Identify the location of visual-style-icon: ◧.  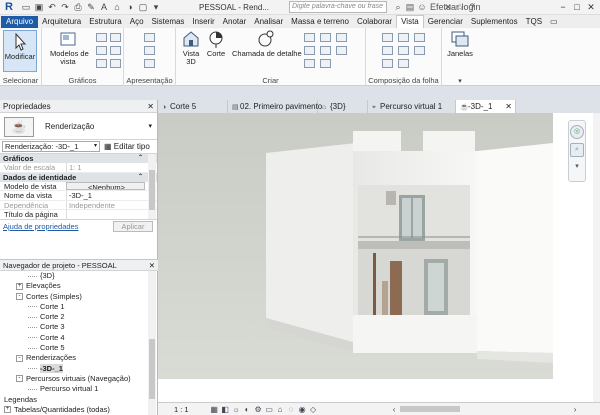
(225, 409).